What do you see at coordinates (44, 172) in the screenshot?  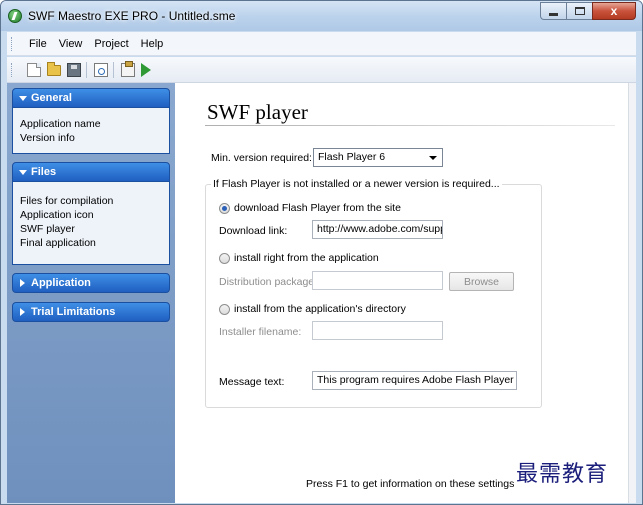 I see `panel-header-label: Files` at bounding box center [44, 172].